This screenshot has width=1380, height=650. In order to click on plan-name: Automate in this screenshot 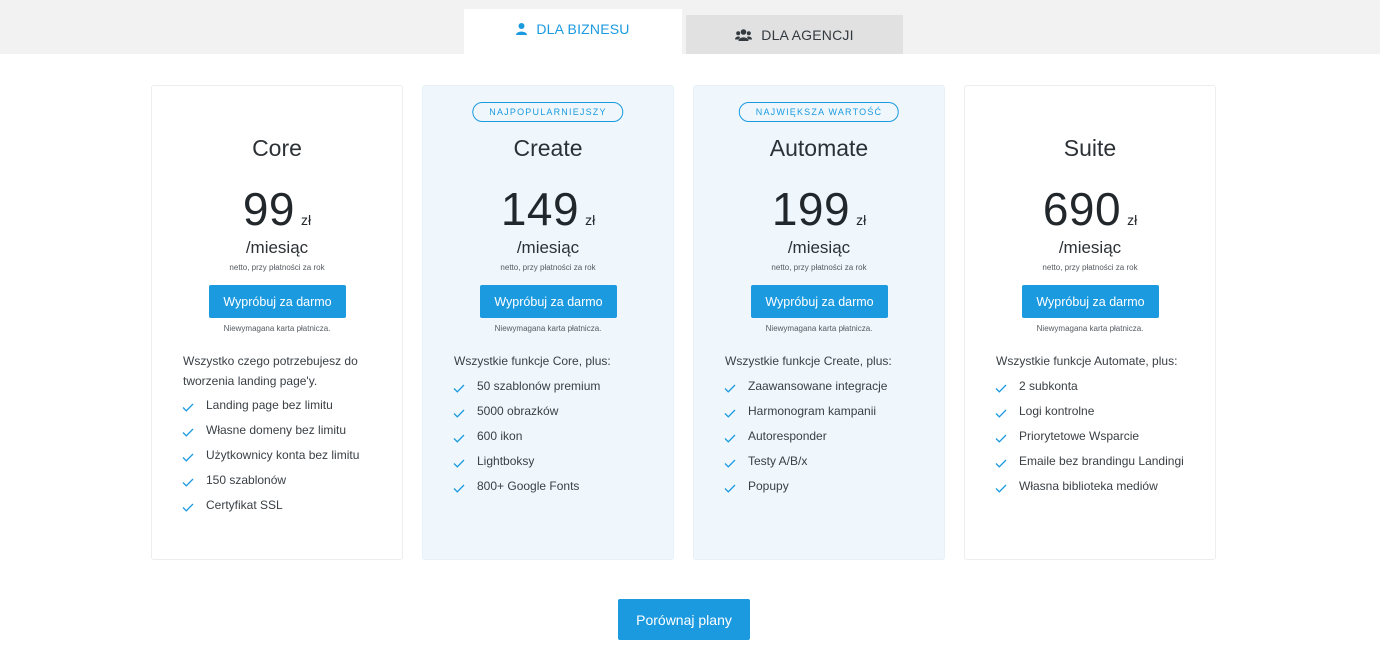, I will do `click(819, 148)`.